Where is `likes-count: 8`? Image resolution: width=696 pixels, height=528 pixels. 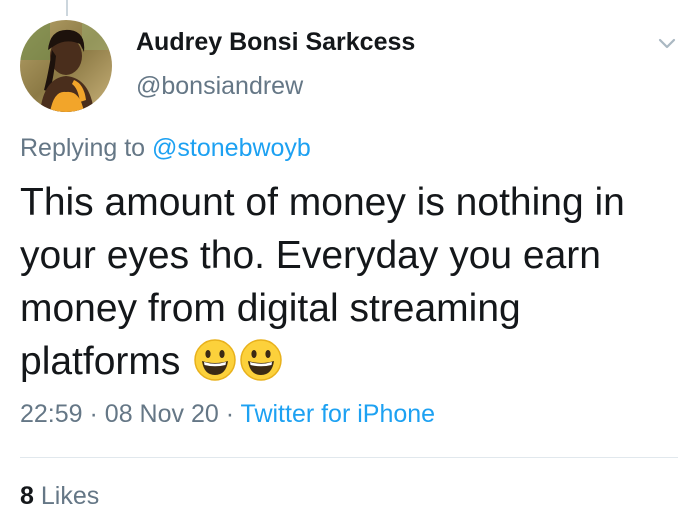 likes-count: 8 is located at coordinates (27, 496).